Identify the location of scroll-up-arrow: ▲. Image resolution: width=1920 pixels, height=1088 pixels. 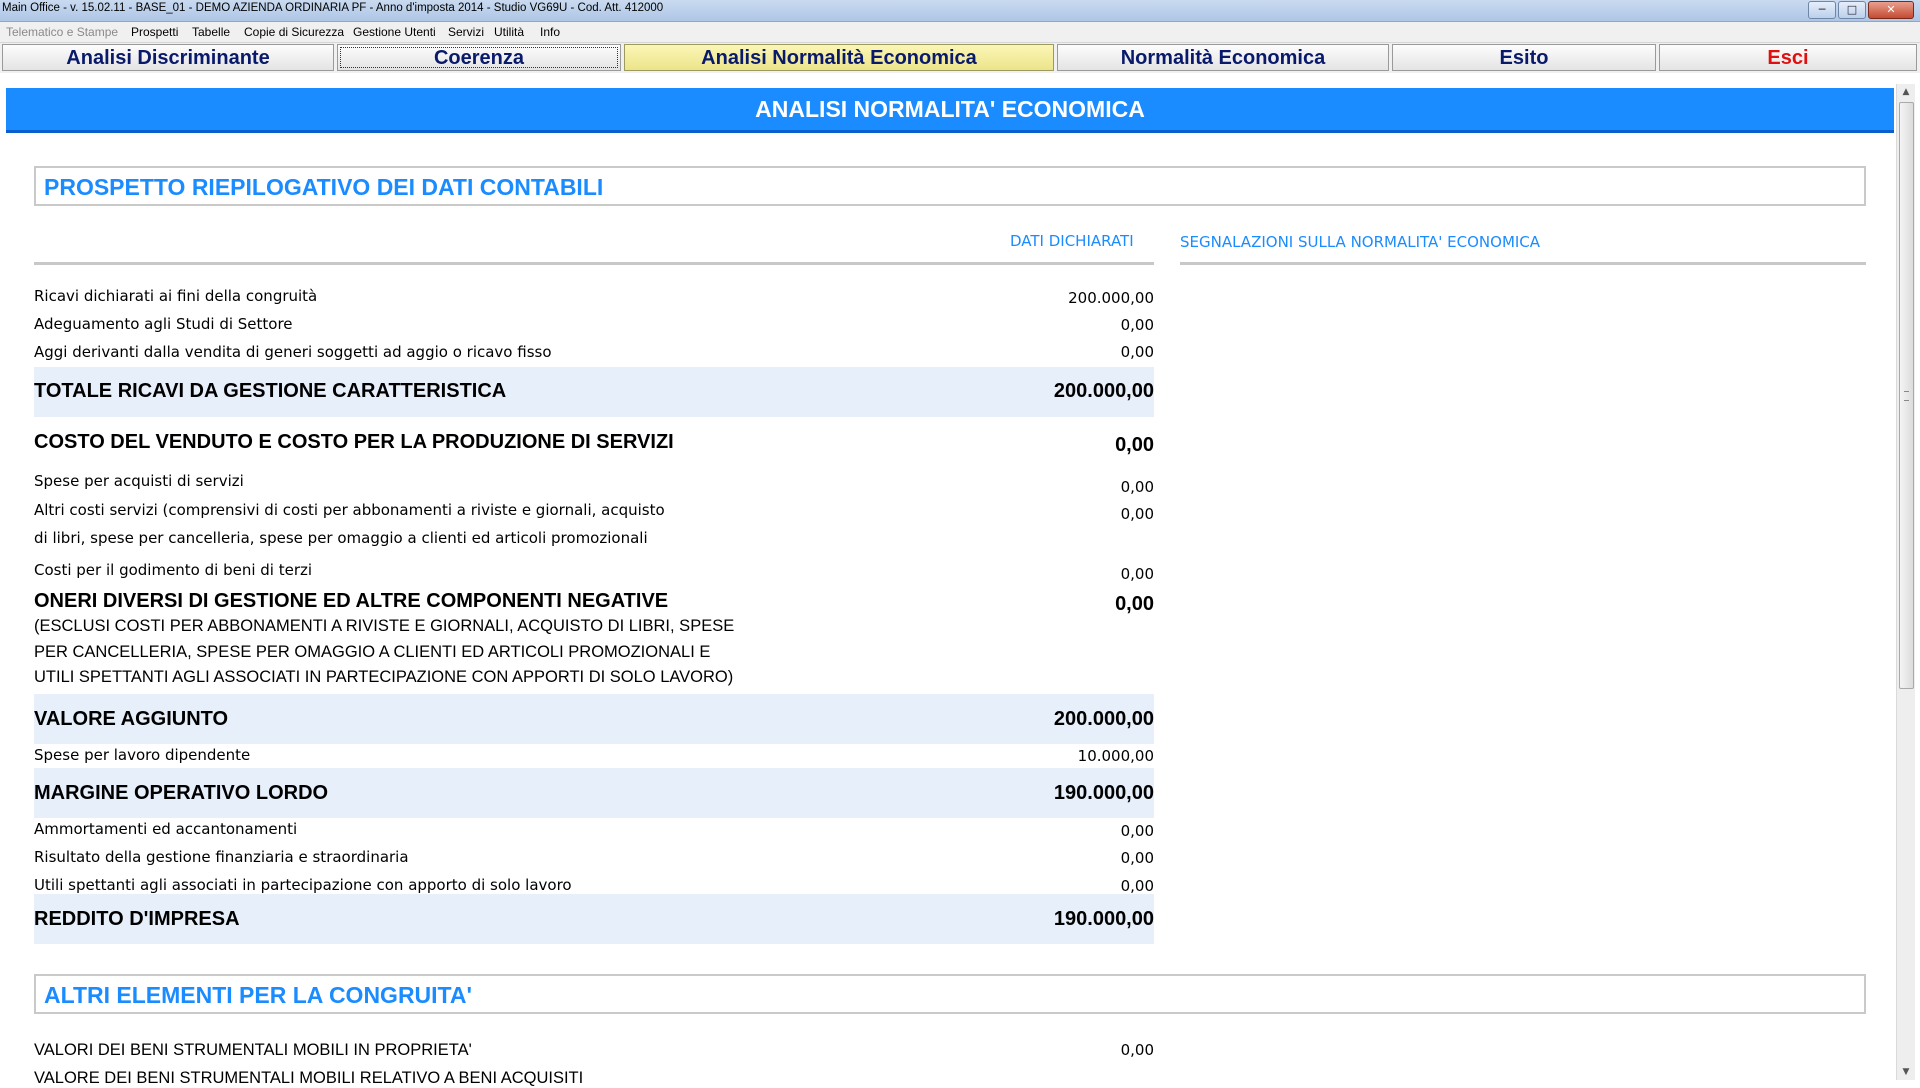
(1906, 92).